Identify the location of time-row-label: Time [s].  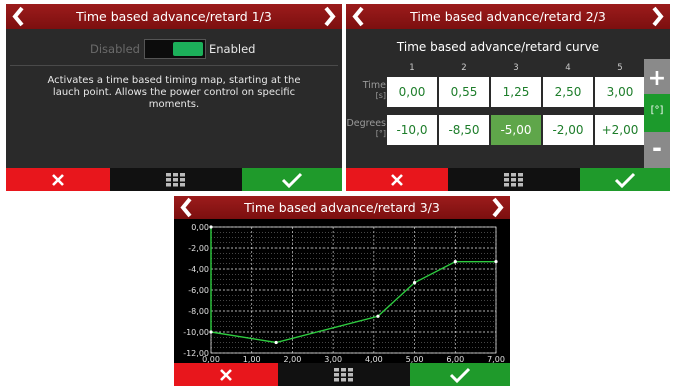
(374, 90).